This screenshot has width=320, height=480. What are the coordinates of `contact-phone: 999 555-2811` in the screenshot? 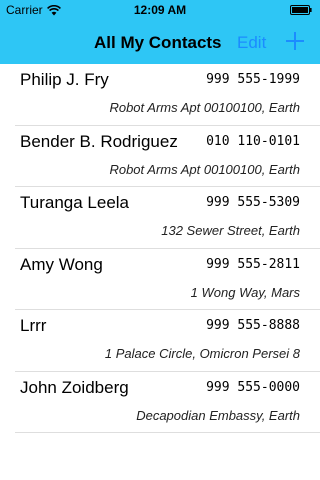 It's located at (253, 264).